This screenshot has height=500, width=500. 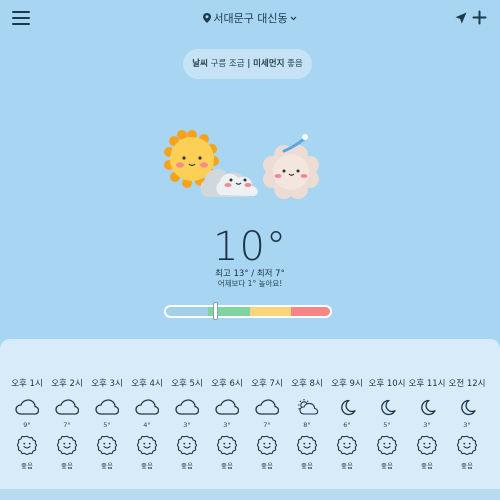 What do you see at coordinates (347, 425) in the screenshot?
I see `hour-temperature: 6°` at bounding box center [347, 425].